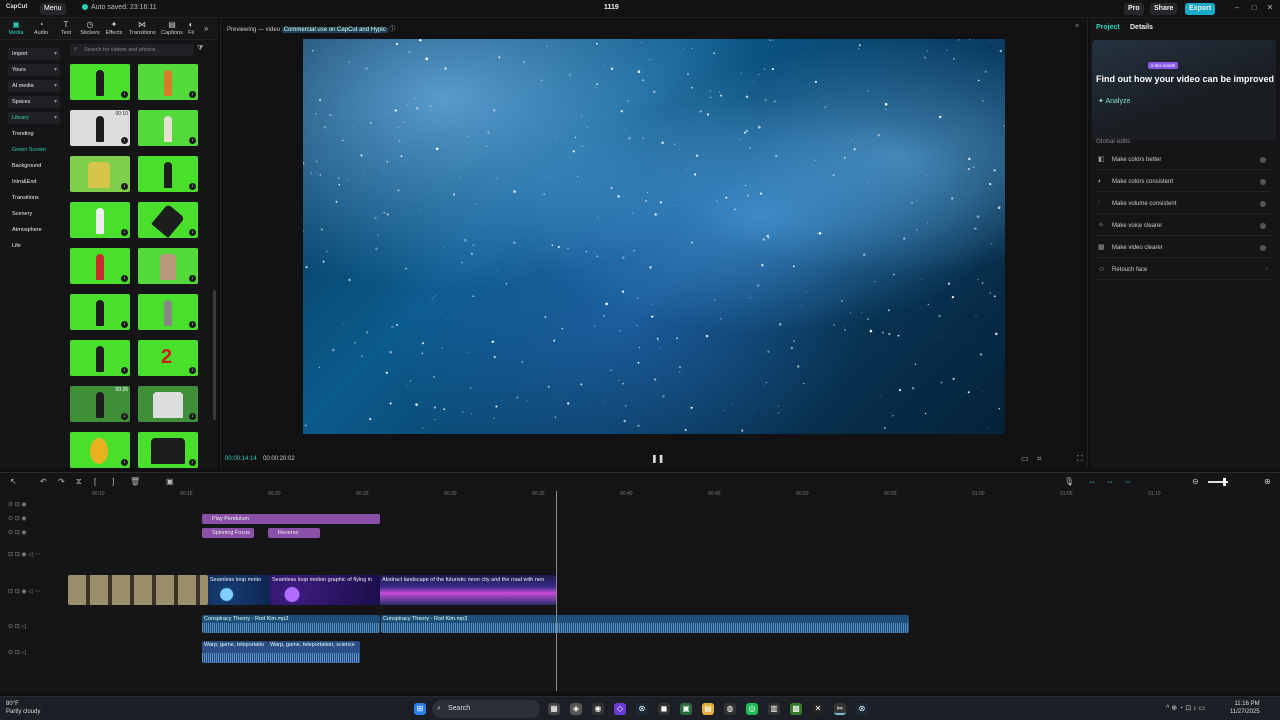 The width and height of the screenshot is (1280, 720). What do you see at coordinates (314, 652) in the screenshot?
I see `sfx-clip: Warp, game, teleportation, science` at bounding box center [314, 652].